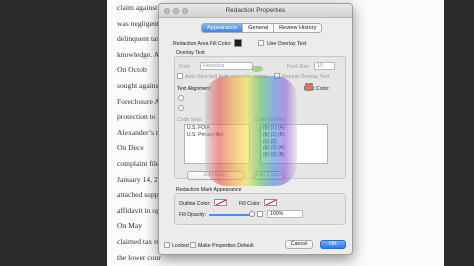 The height and width of the screenshot is (266, 474). What do you see at coordinates (130, 226) in the screenshot?
I see `document-line: On May` at bounding box center [130, 226].